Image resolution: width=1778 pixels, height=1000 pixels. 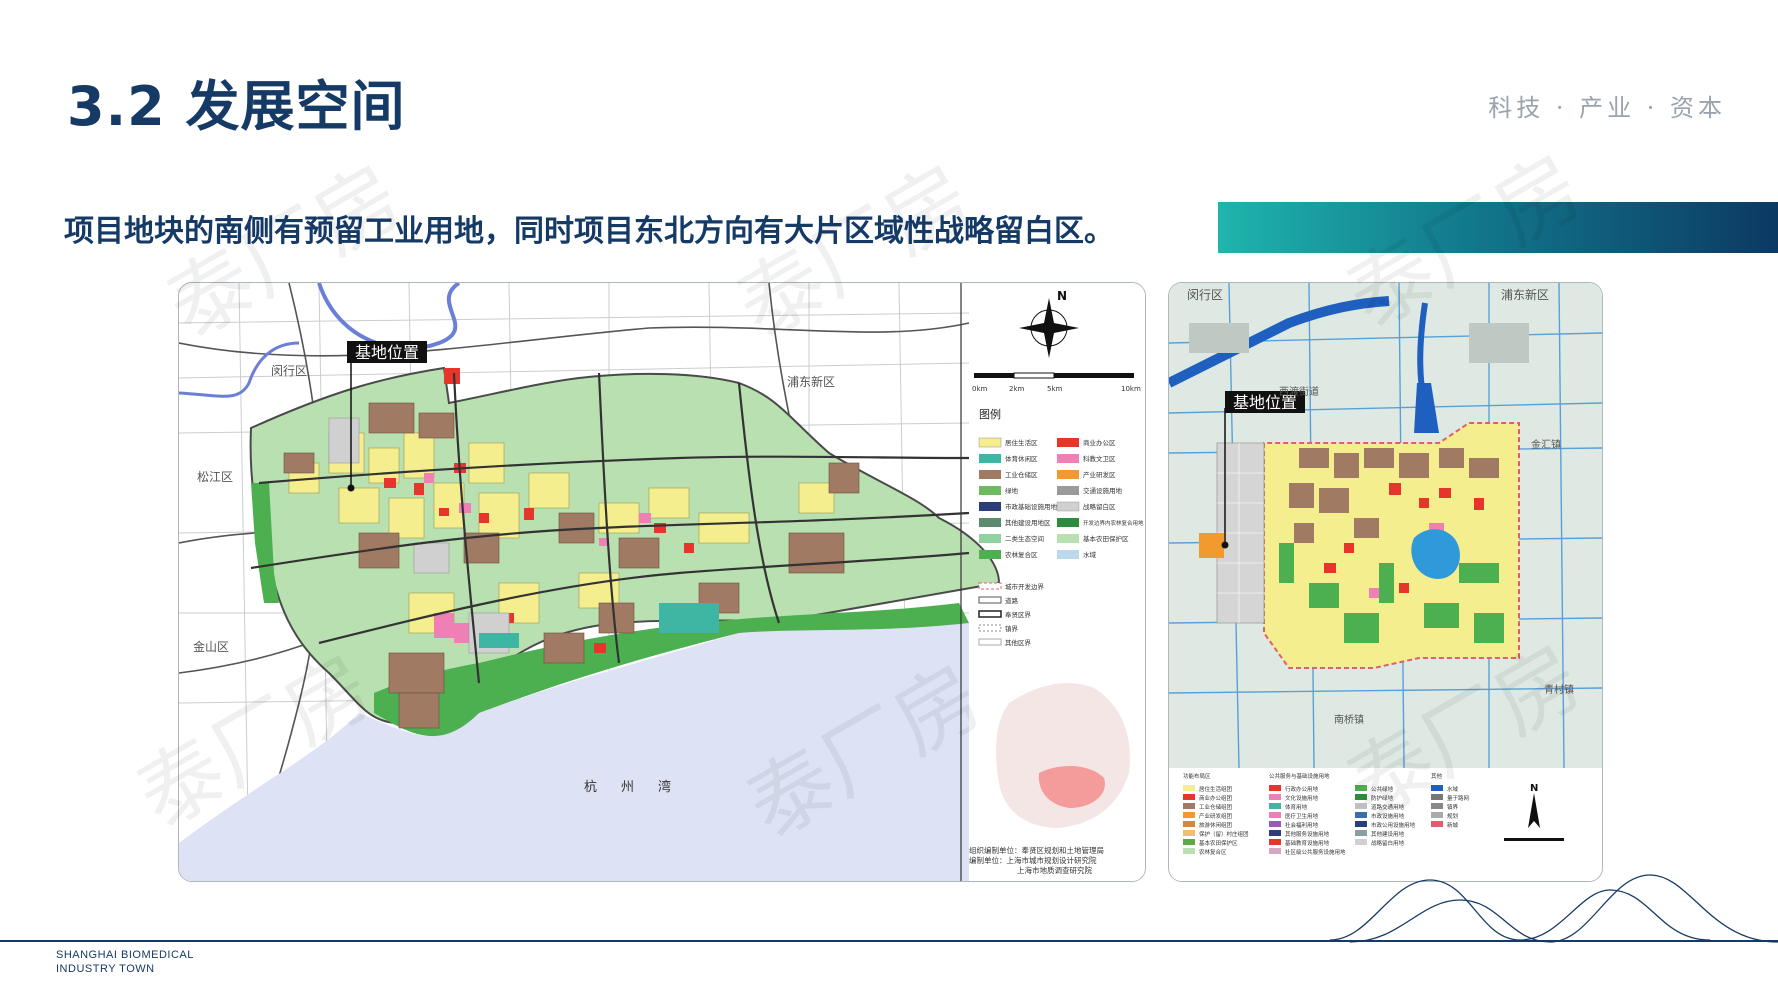 What do you see at coordinates (105, 969) in the screenshot?
I see `footer-brand-line: INDUSTRY TOWN` at bounding box center [105, 969].